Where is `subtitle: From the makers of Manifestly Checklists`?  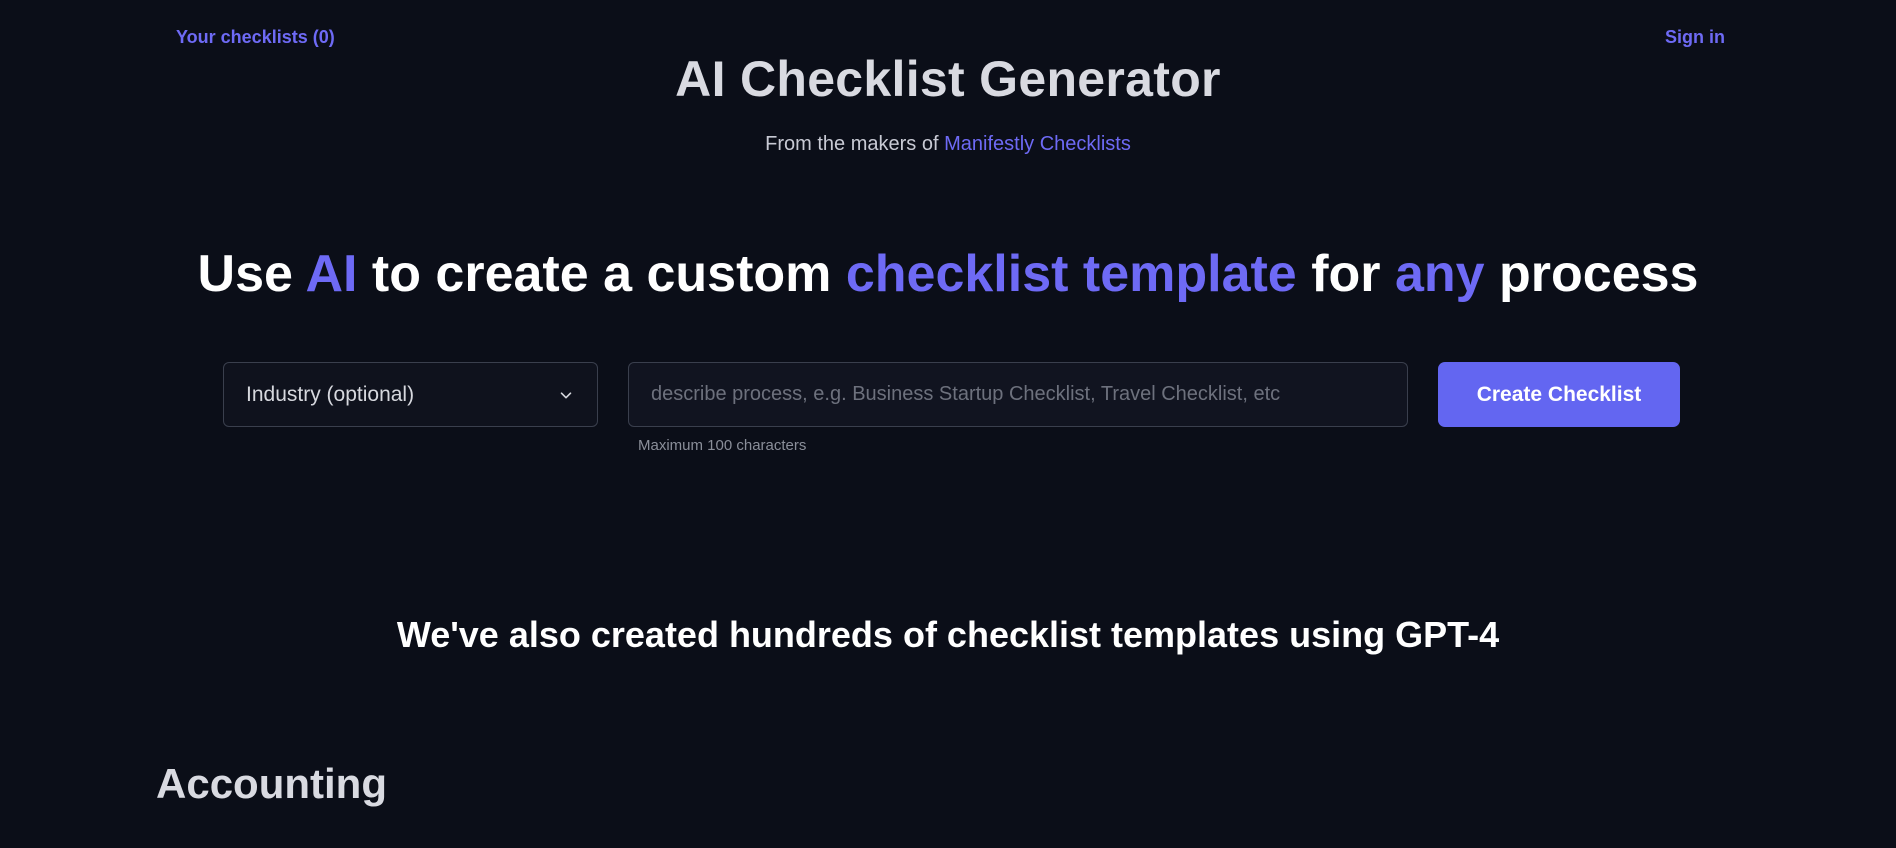 subtitle: From the makers of Manifestly Checklists is located at coordinates (948, 144).